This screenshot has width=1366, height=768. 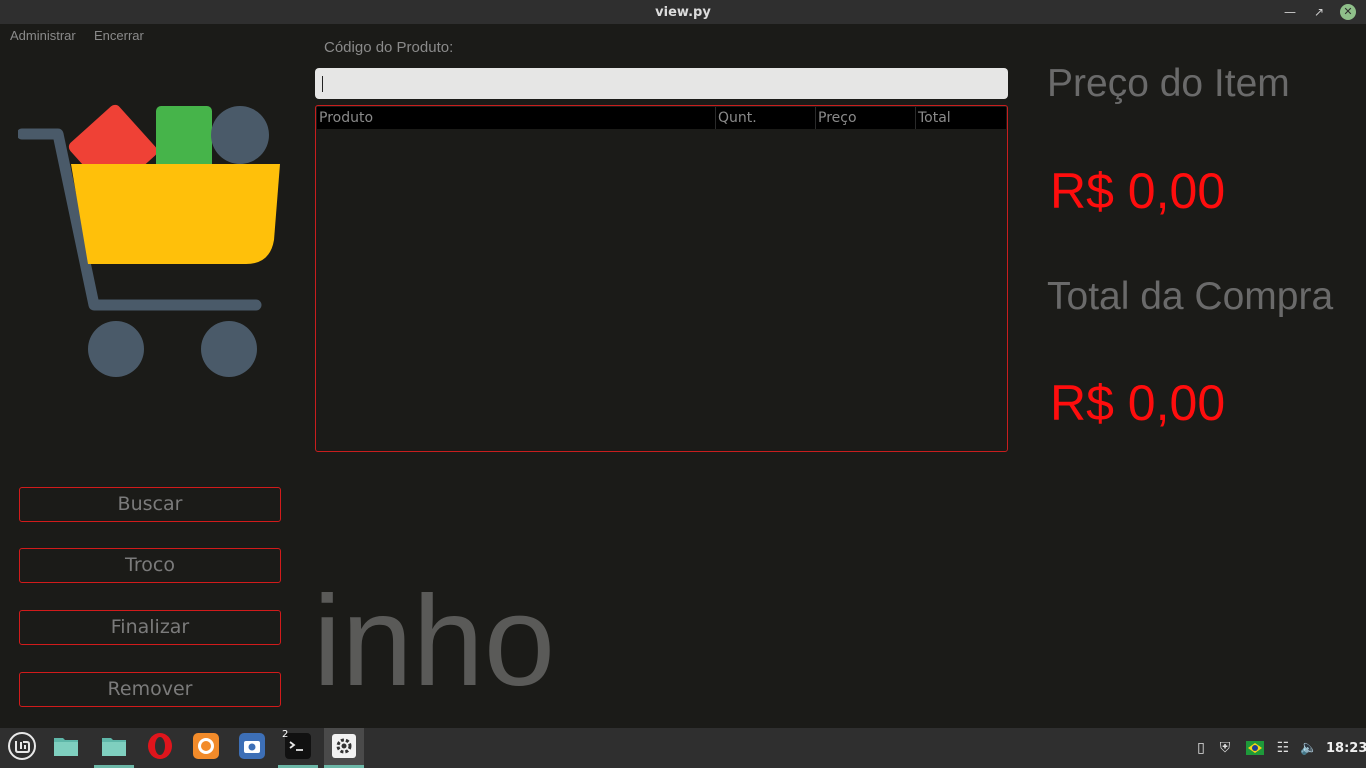 What do you see at coordinates (1348, 12) in the screenshot?
I see `close-icon: ✕` at bounding box center [1348, 12].